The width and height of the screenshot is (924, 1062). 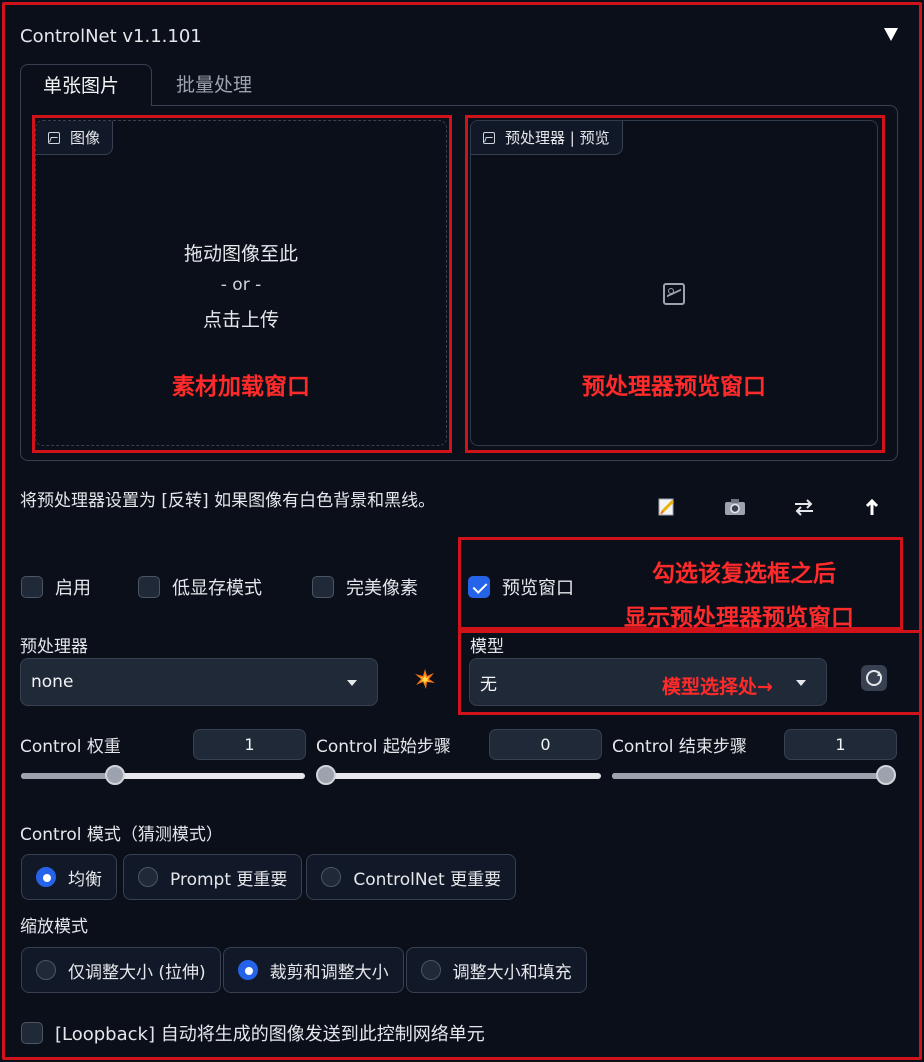 I want to click on or-text: - or -, so click(x=241, y=285).